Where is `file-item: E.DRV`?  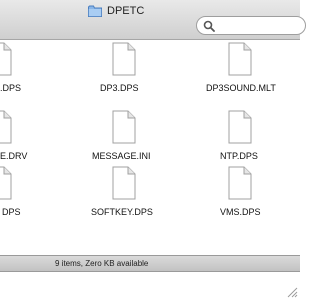
file-item: E.DRV is located at coordinates (30, 140).